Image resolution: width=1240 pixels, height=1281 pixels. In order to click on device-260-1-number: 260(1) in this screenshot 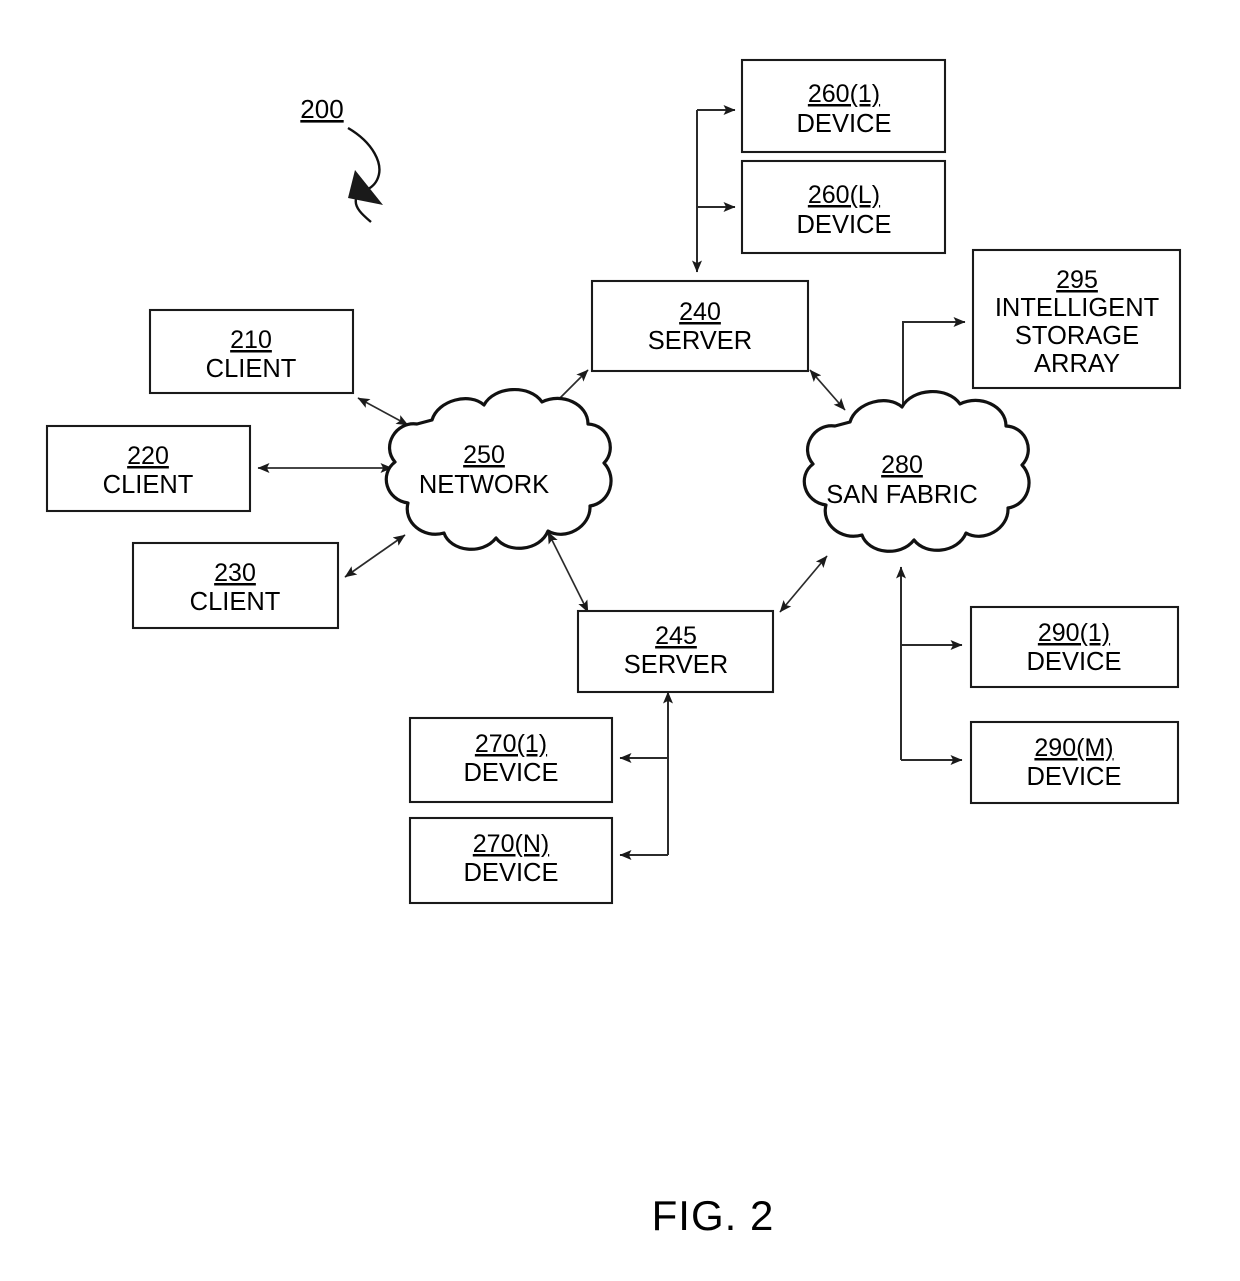, I will do `click(844, 94)`.